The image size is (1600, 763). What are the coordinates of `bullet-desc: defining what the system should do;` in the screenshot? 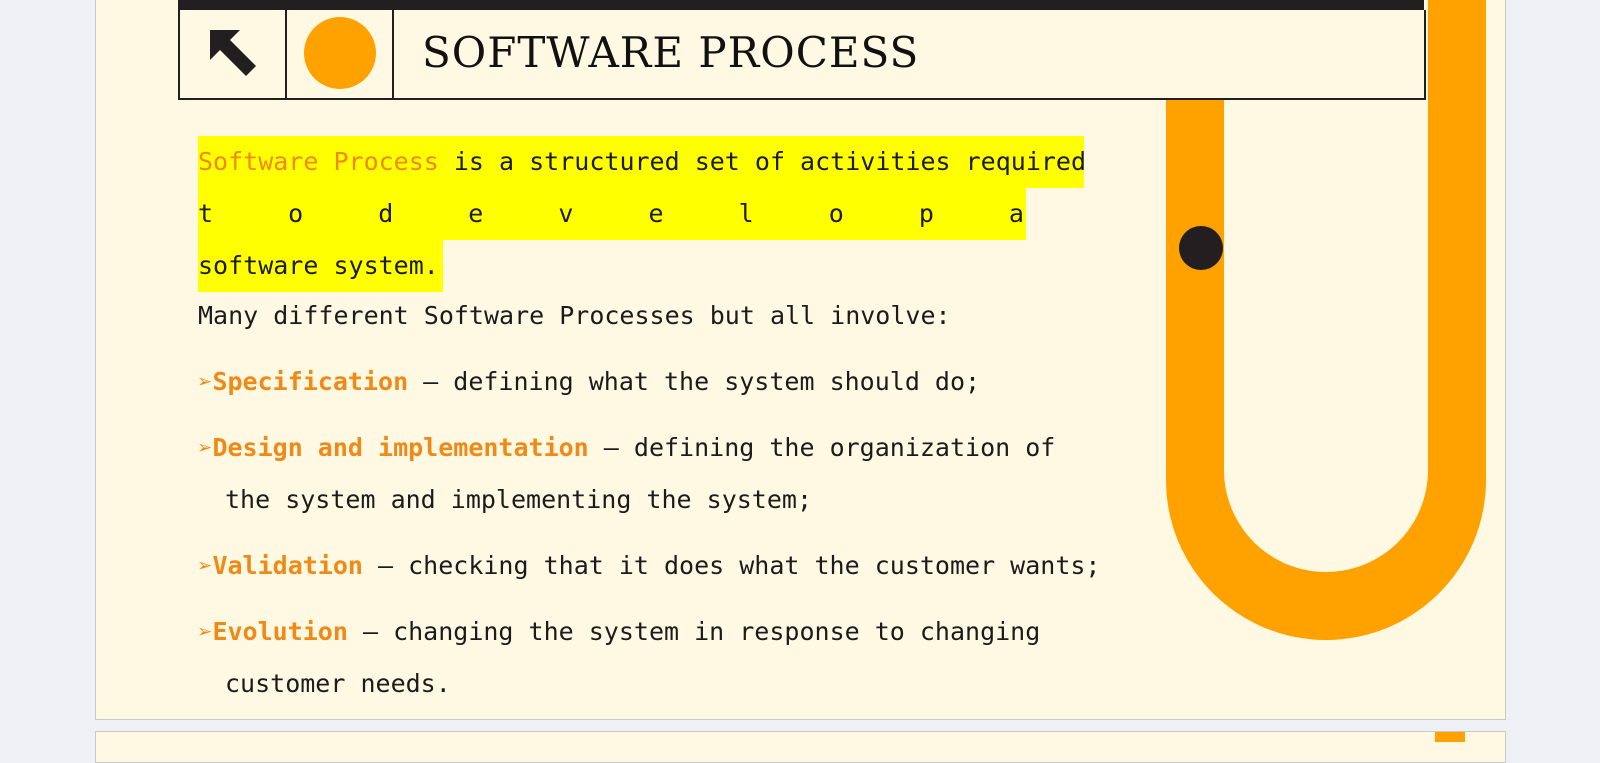 It's located at (717, 381).